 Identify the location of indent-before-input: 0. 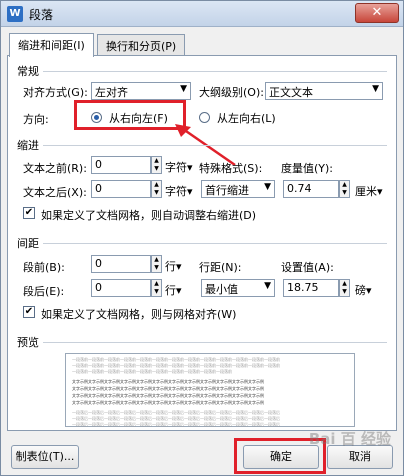
(121, 165).